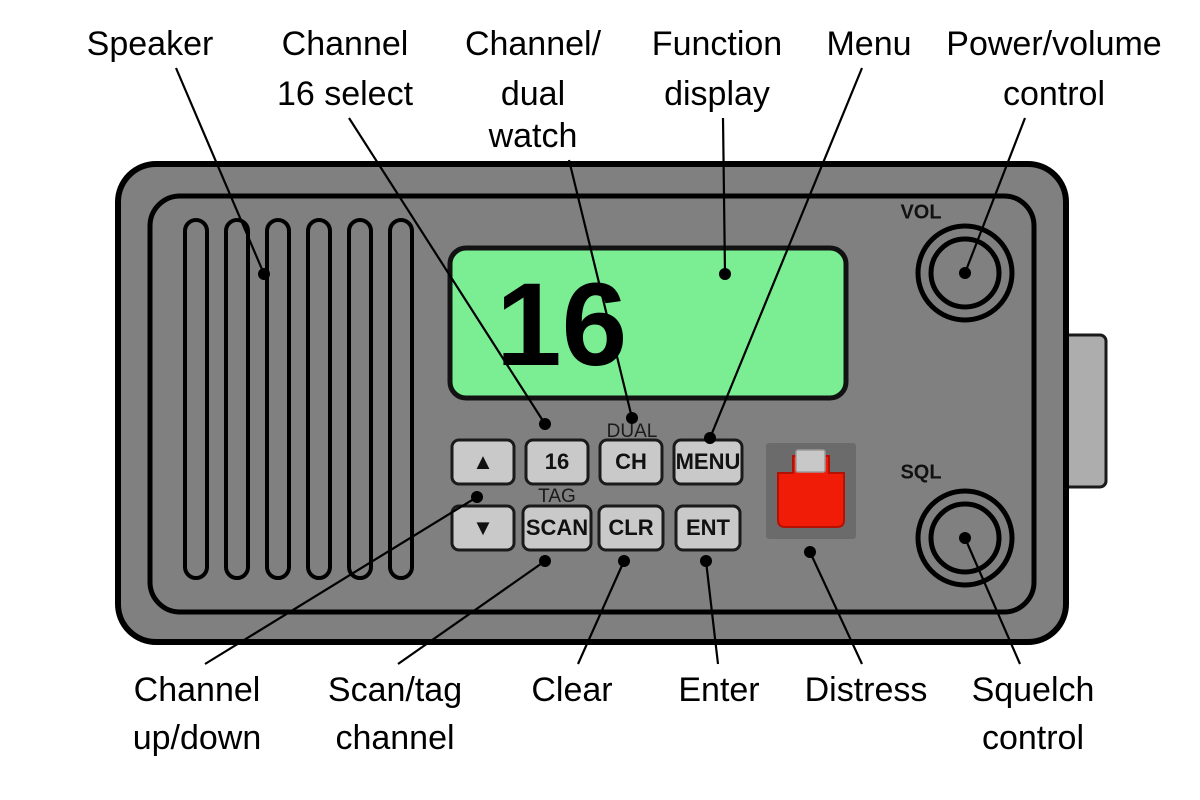  Describe the element at coordinates (706, 561) in the screenshot. I see `leader-dot-enter` at that location.